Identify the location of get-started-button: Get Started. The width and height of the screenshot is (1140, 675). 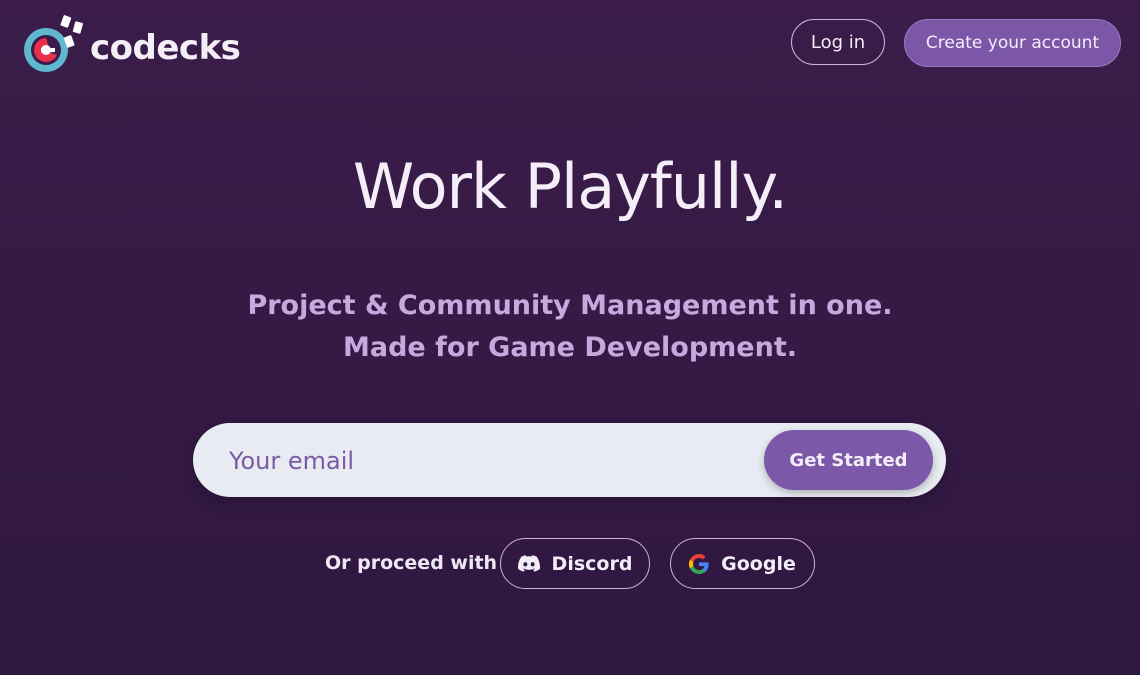
(848, 460).